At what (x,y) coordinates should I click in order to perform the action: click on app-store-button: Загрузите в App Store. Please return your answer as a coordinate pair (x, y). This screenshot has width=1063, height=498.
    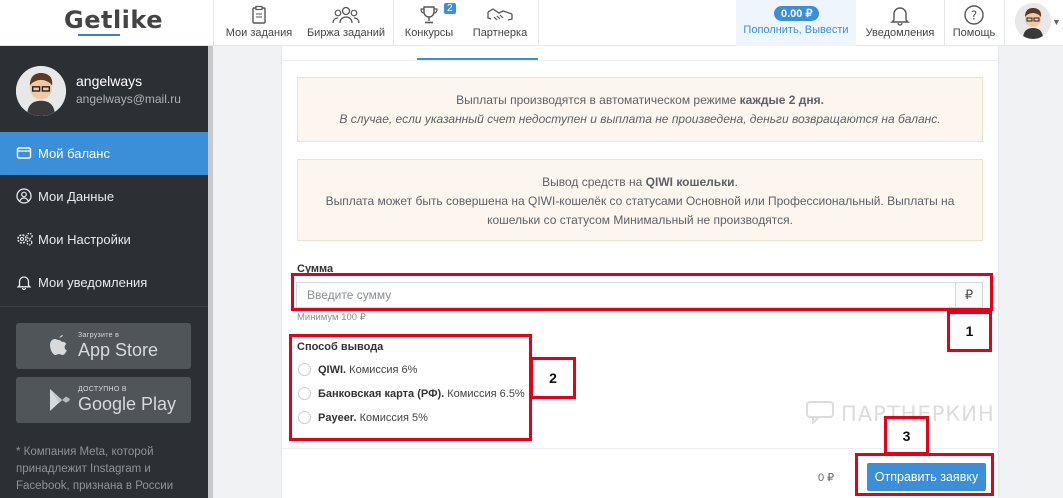
    Looking at the image, I should click on (103, 346).